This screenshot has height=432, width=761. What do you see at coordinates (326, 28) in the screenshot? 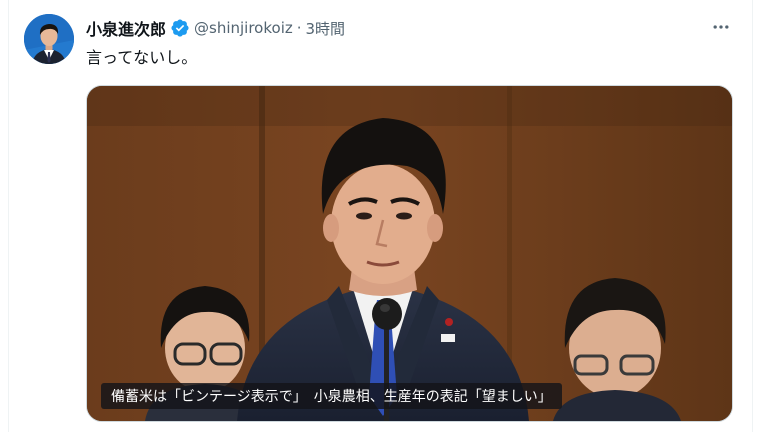
I see `post-timestamp: 3時間` at bounding box center [326, 28].